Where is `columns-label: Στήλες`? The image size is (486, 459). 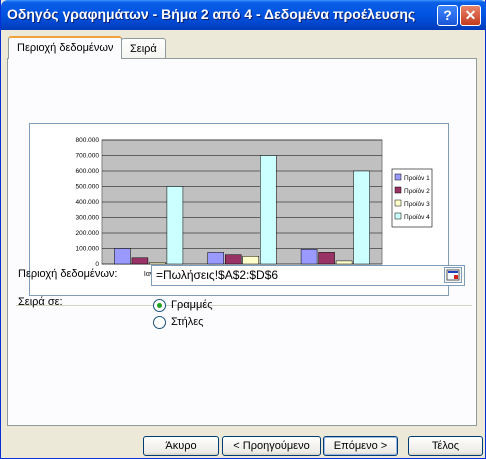
columns-label: Στήλες is located at coordinates (187, 322).